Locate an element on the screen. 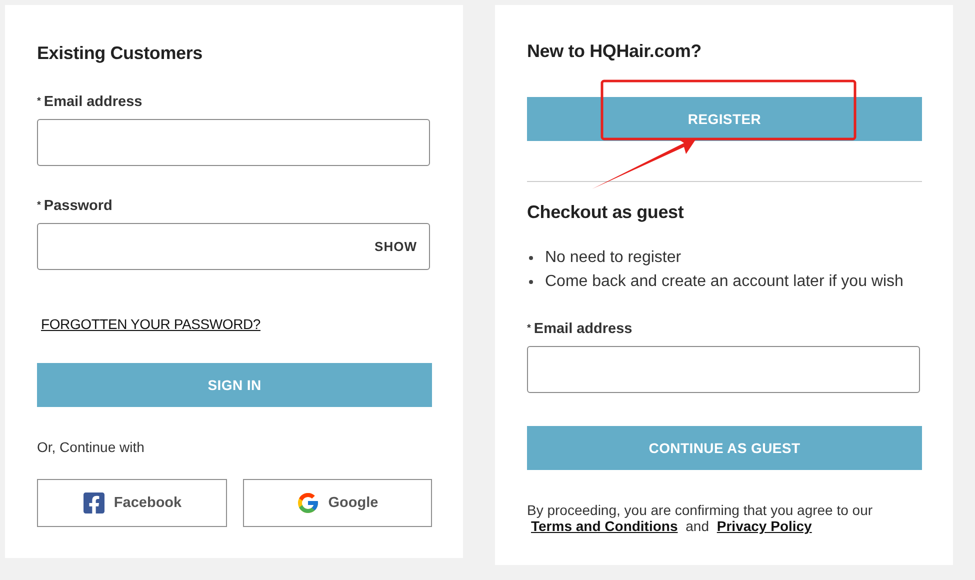  password-field: SHOW is located at coordinates (233, 246).